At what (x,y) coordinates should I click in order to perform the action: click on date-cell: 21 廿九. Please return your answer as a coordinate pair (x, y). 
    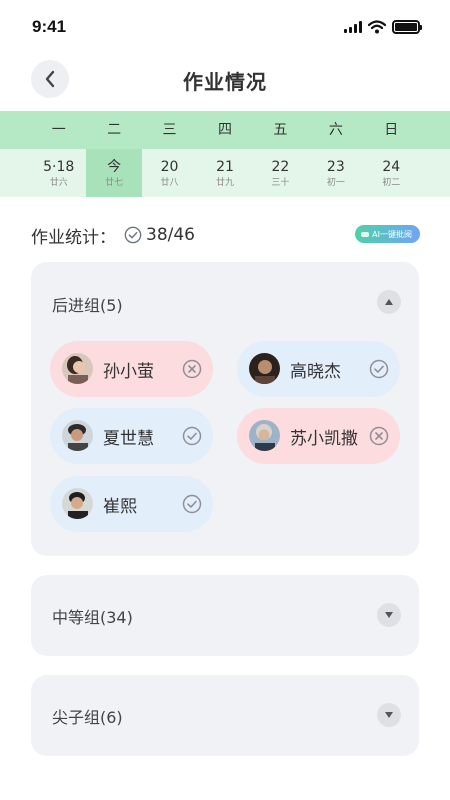
    Looking at the image, I should click on (224, 173).